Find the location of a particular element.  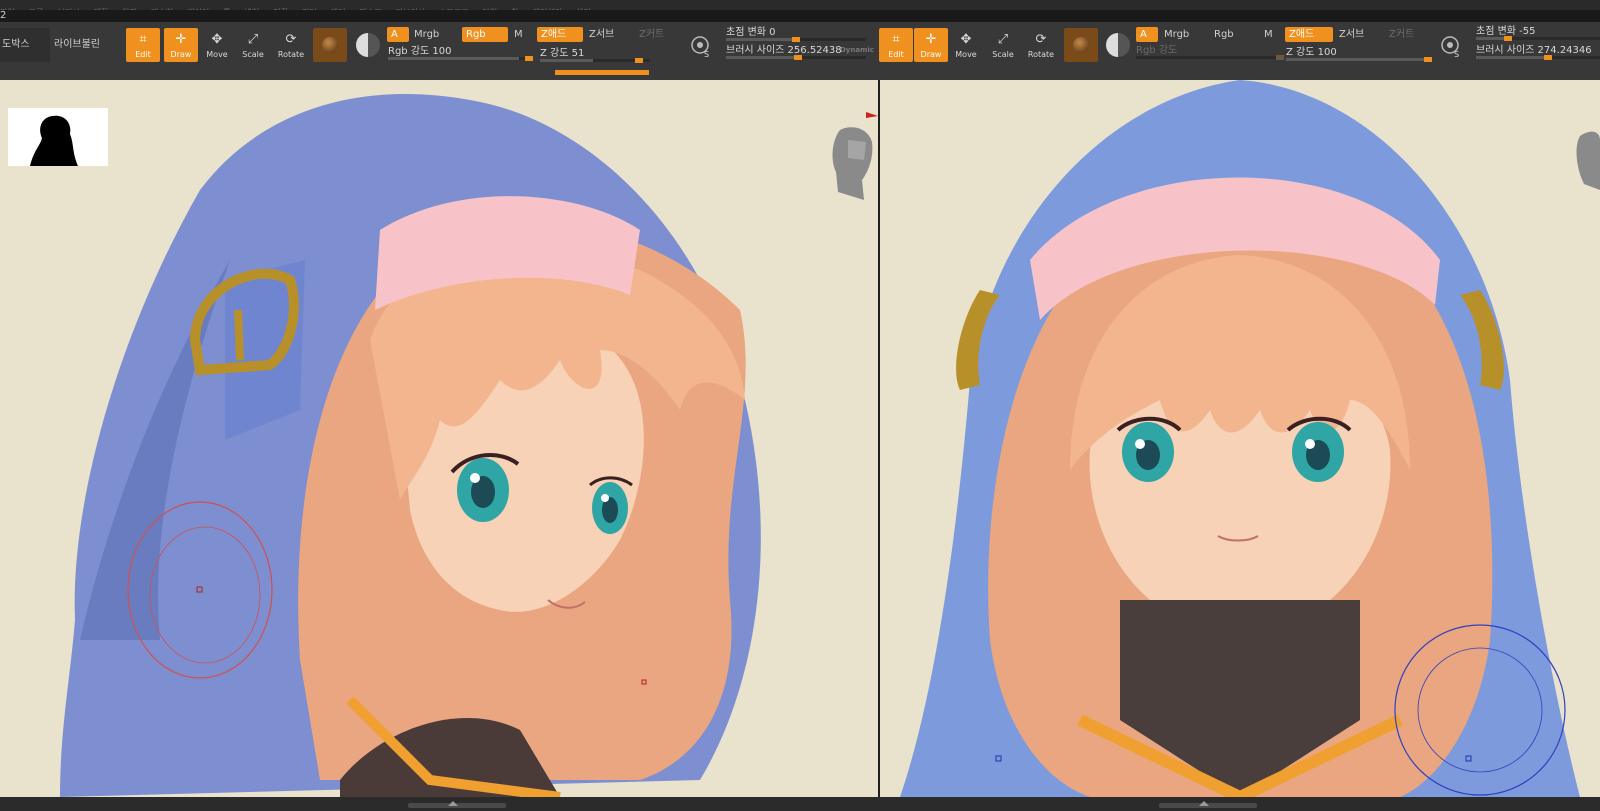

z-intensity-slider: Z 강도 100 is located at coordinates (1359, 54).